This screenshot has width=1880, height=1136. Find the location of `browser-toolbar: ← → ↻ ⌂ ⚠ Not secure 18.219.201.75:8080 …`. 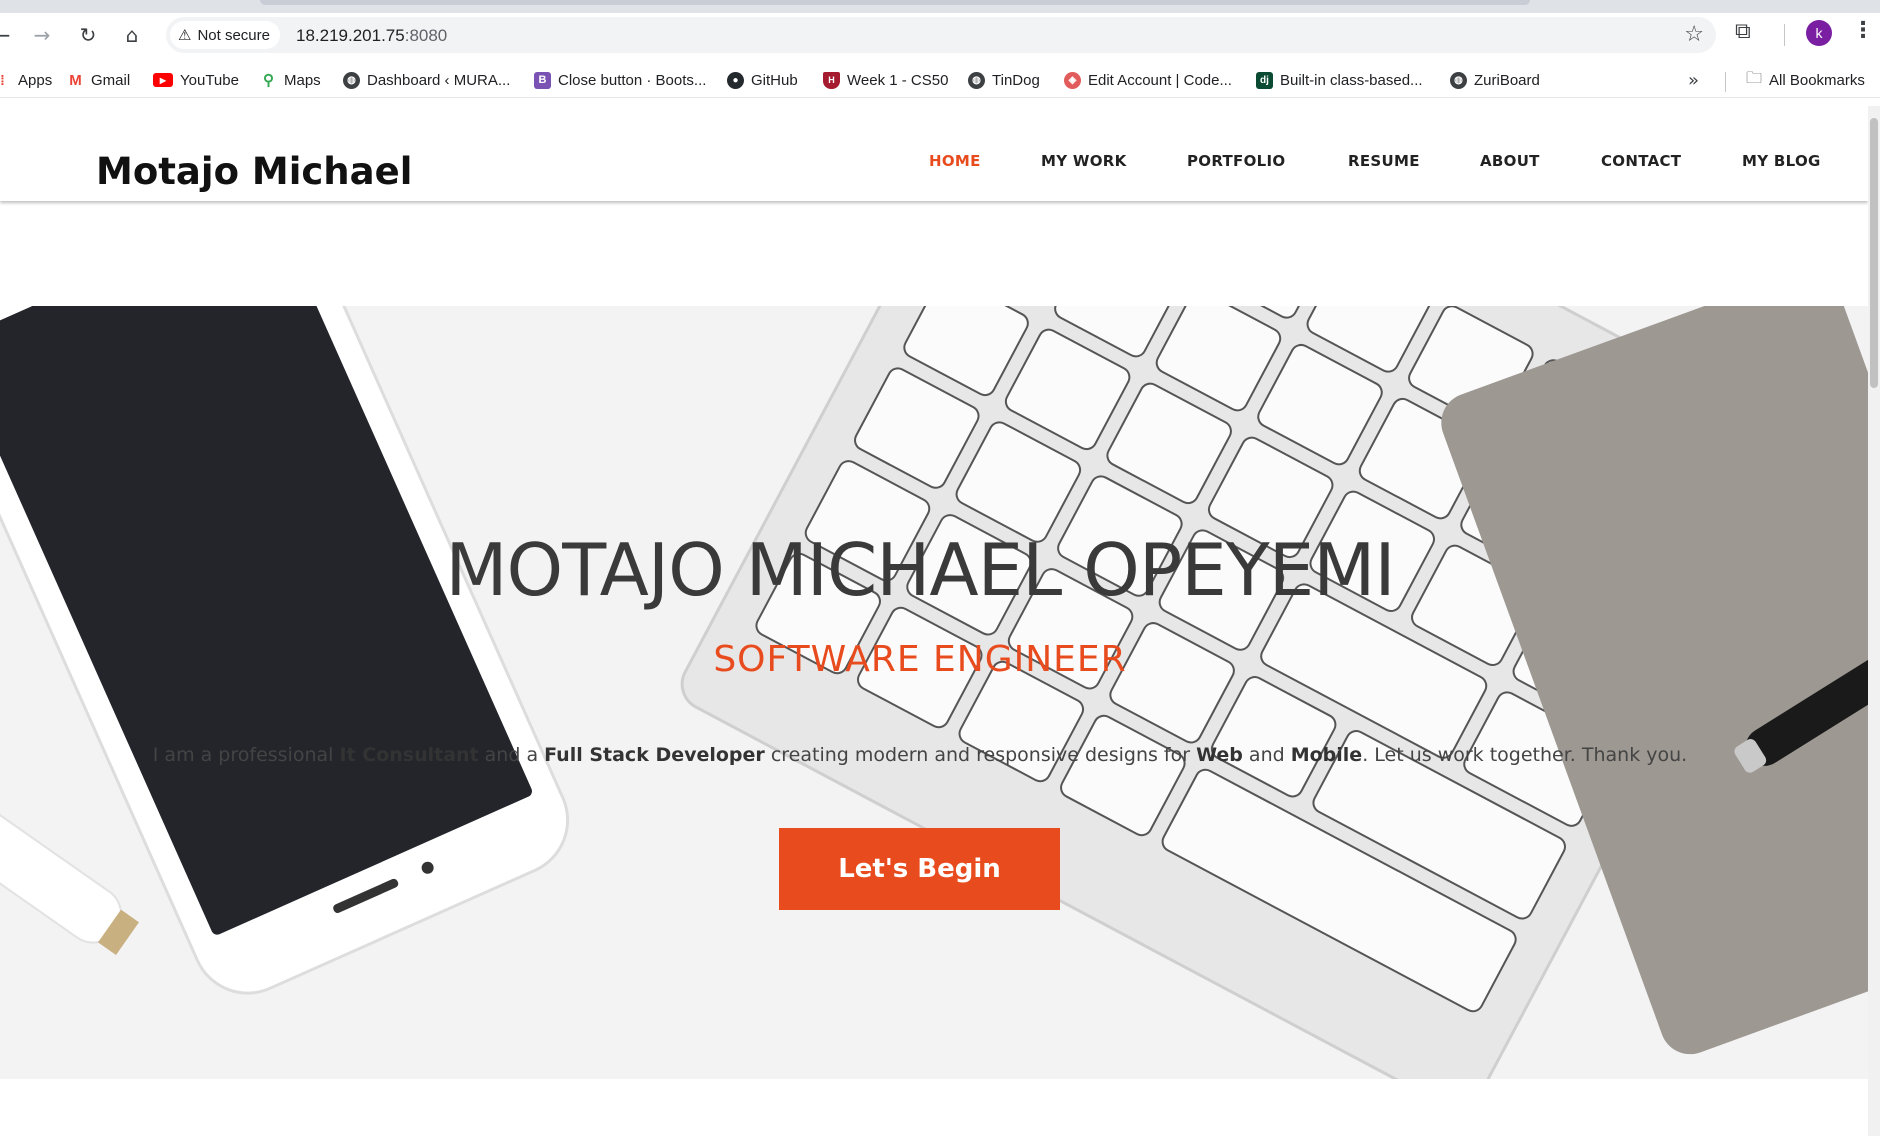

browser-toolbar: ← → ↻ ⌂ ⚠ Not secure 18.219.201.75:8080 … is located at coordinates (940, 34).